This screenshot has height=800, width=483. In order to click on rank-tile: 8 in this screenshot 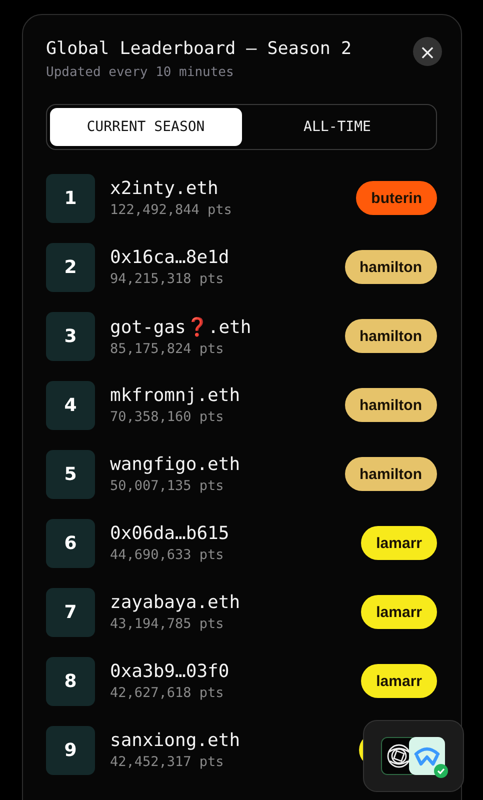, I will do `click(70, 681)`.